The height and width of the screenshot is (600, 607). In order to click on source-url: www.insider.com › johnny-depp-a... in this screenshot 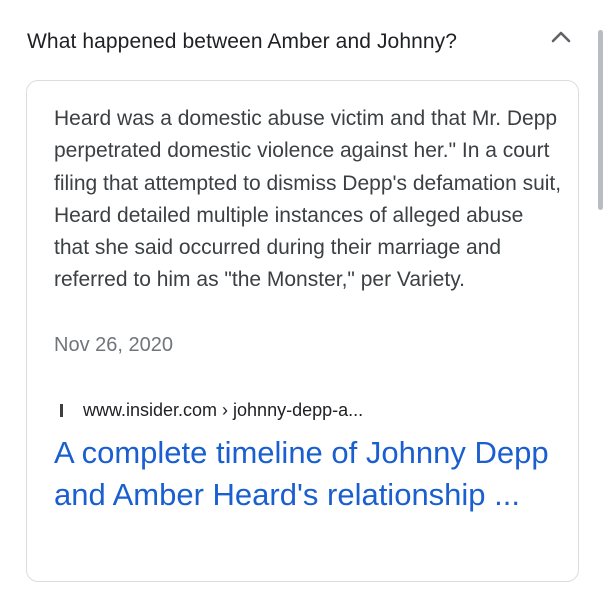, I will do `click(223, 410)`.